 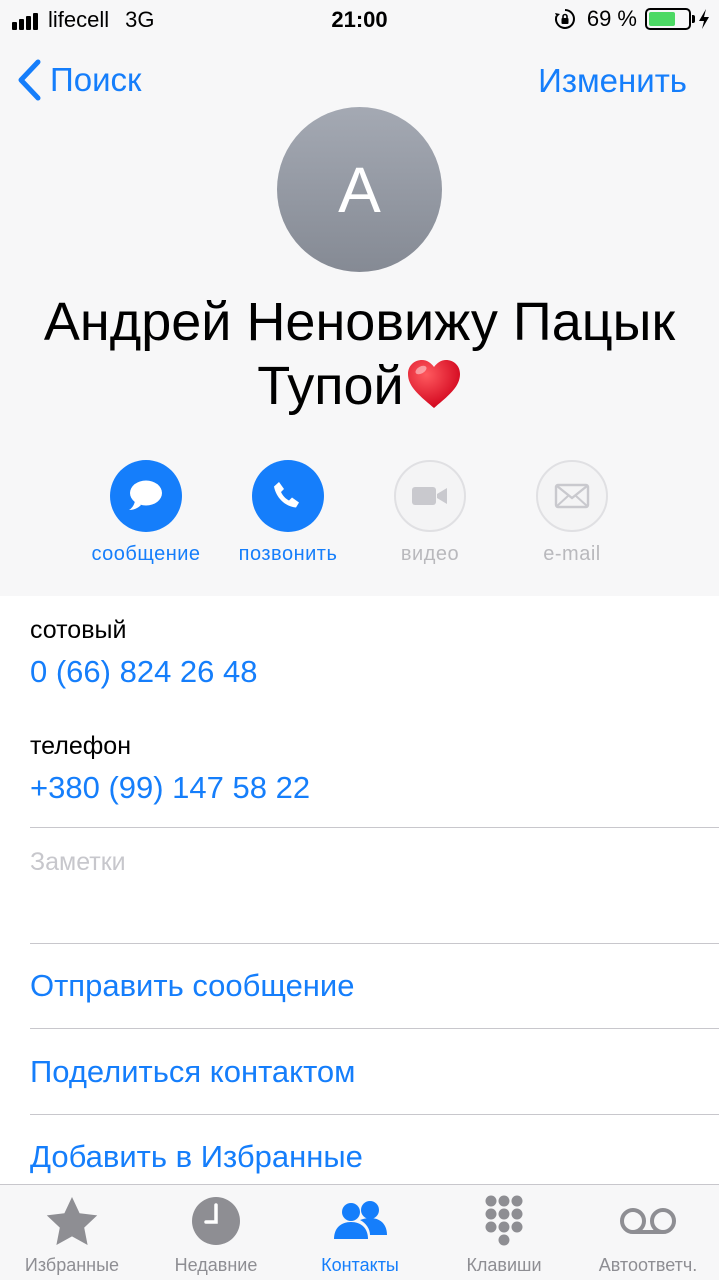 I want to click on message-action-button: сообщение, so click(x=146, y=513).